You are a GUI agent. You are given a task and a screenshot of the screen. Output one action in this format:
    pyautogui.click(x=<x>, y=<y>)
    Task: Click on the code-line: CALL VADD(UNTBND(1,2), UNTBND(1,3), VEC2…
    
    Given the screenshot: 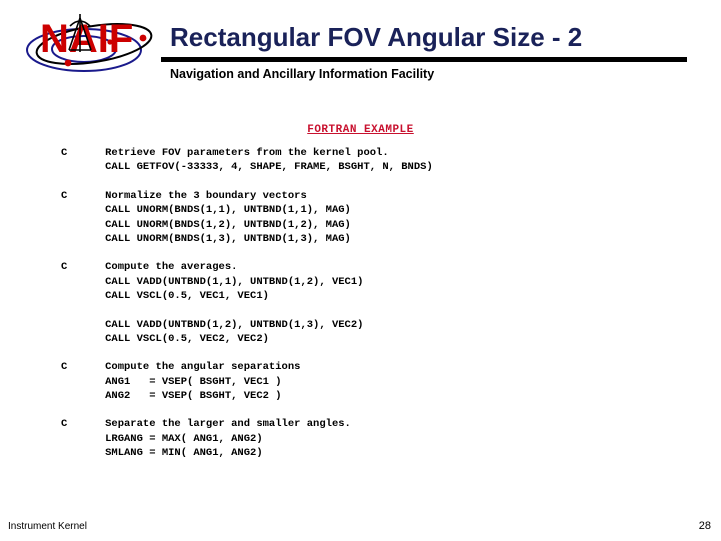 What is the action you would take?
    pyautogui.click(x=212, y=324)
    